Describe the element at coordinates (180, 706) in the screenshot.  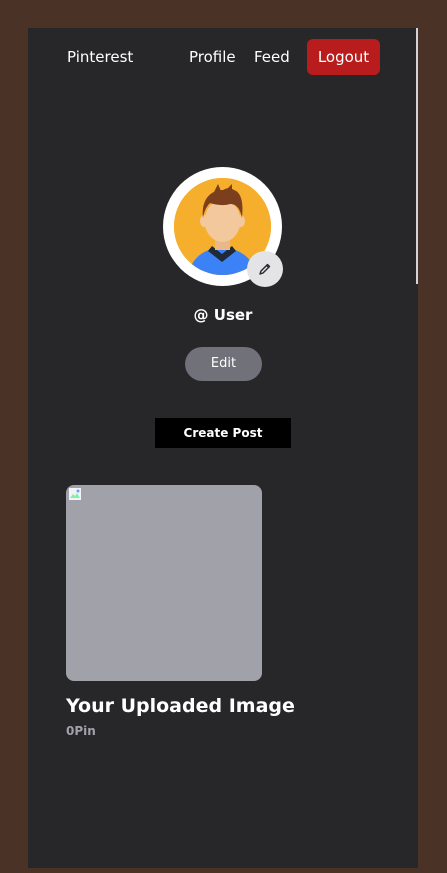
I see `post-title: Your Uploaded Image` at that location.